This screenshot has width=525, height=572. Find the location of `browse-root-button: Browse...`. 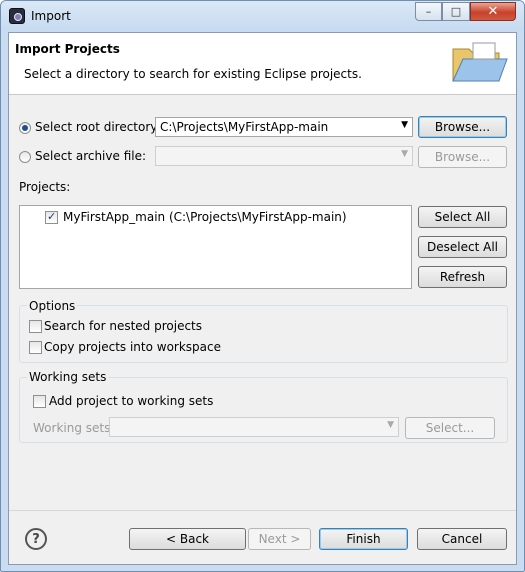

browse-root-button: Browse... is located at coordinates (462, 127).